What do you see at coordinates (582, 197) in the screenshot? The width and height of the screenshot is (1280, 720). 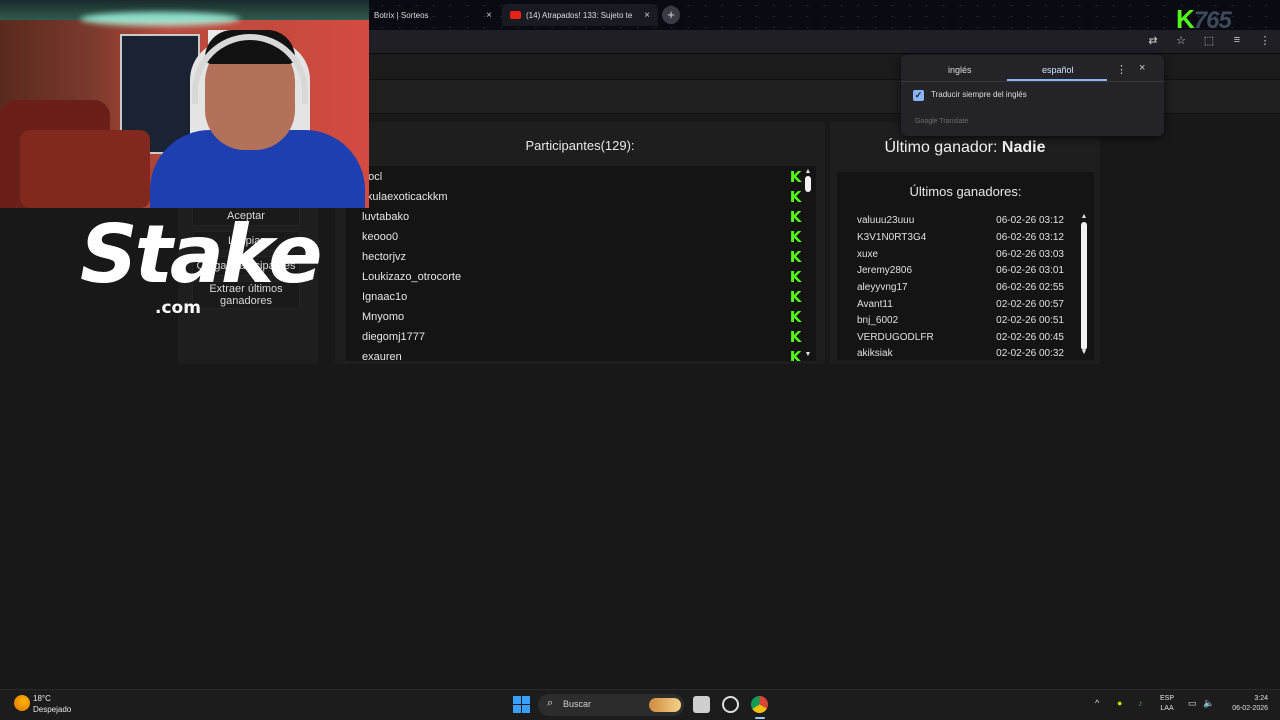 I see `list-item: lixulaexoticackkm K` at bounding box center [582, 197].